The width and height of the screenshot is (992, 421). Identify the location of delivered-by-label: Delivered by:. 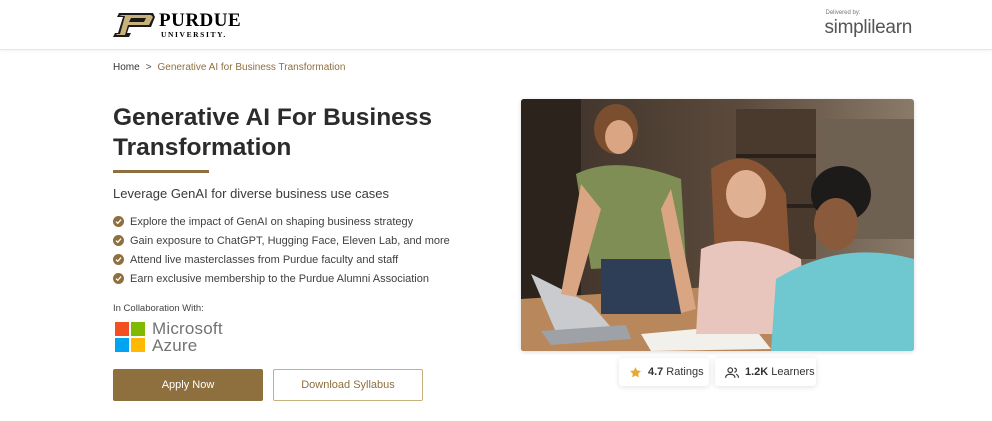
(843, 13).